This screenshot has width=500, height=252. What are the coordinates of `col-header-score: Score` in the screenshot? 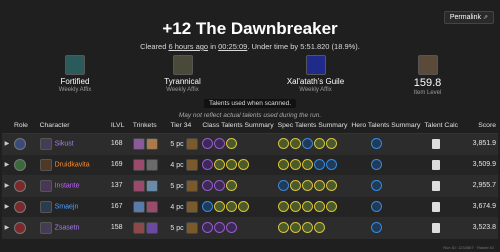 It's located at (479, 126).